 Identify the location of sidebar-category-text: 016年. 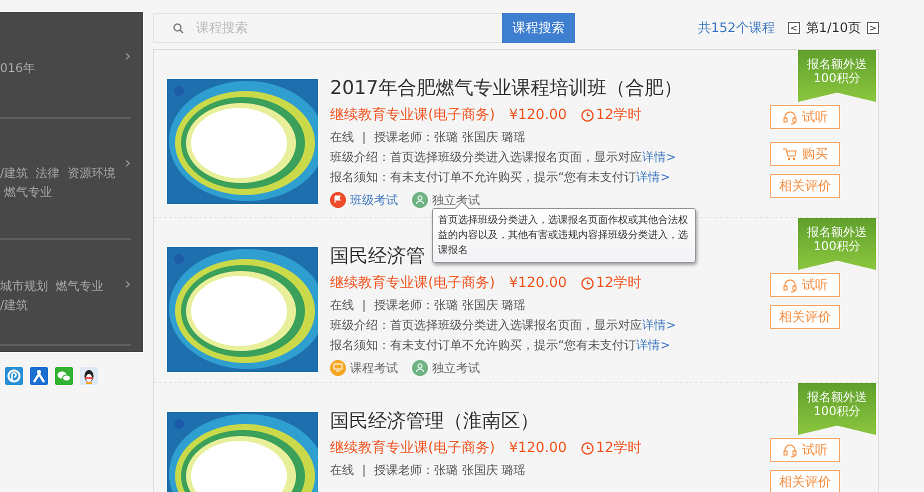
(17, 68).